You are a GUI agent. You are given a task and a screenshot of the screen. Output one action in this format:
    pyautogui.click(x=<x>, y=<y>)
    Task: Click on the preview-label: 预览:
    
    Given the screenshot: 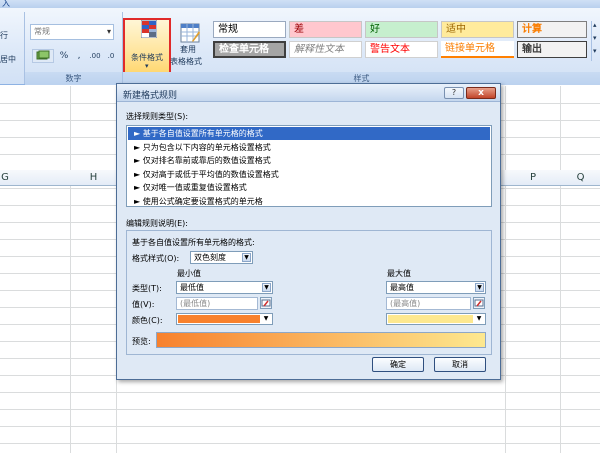 What is the action you would take?
    pyautogui.click(x=141, y=341)
    